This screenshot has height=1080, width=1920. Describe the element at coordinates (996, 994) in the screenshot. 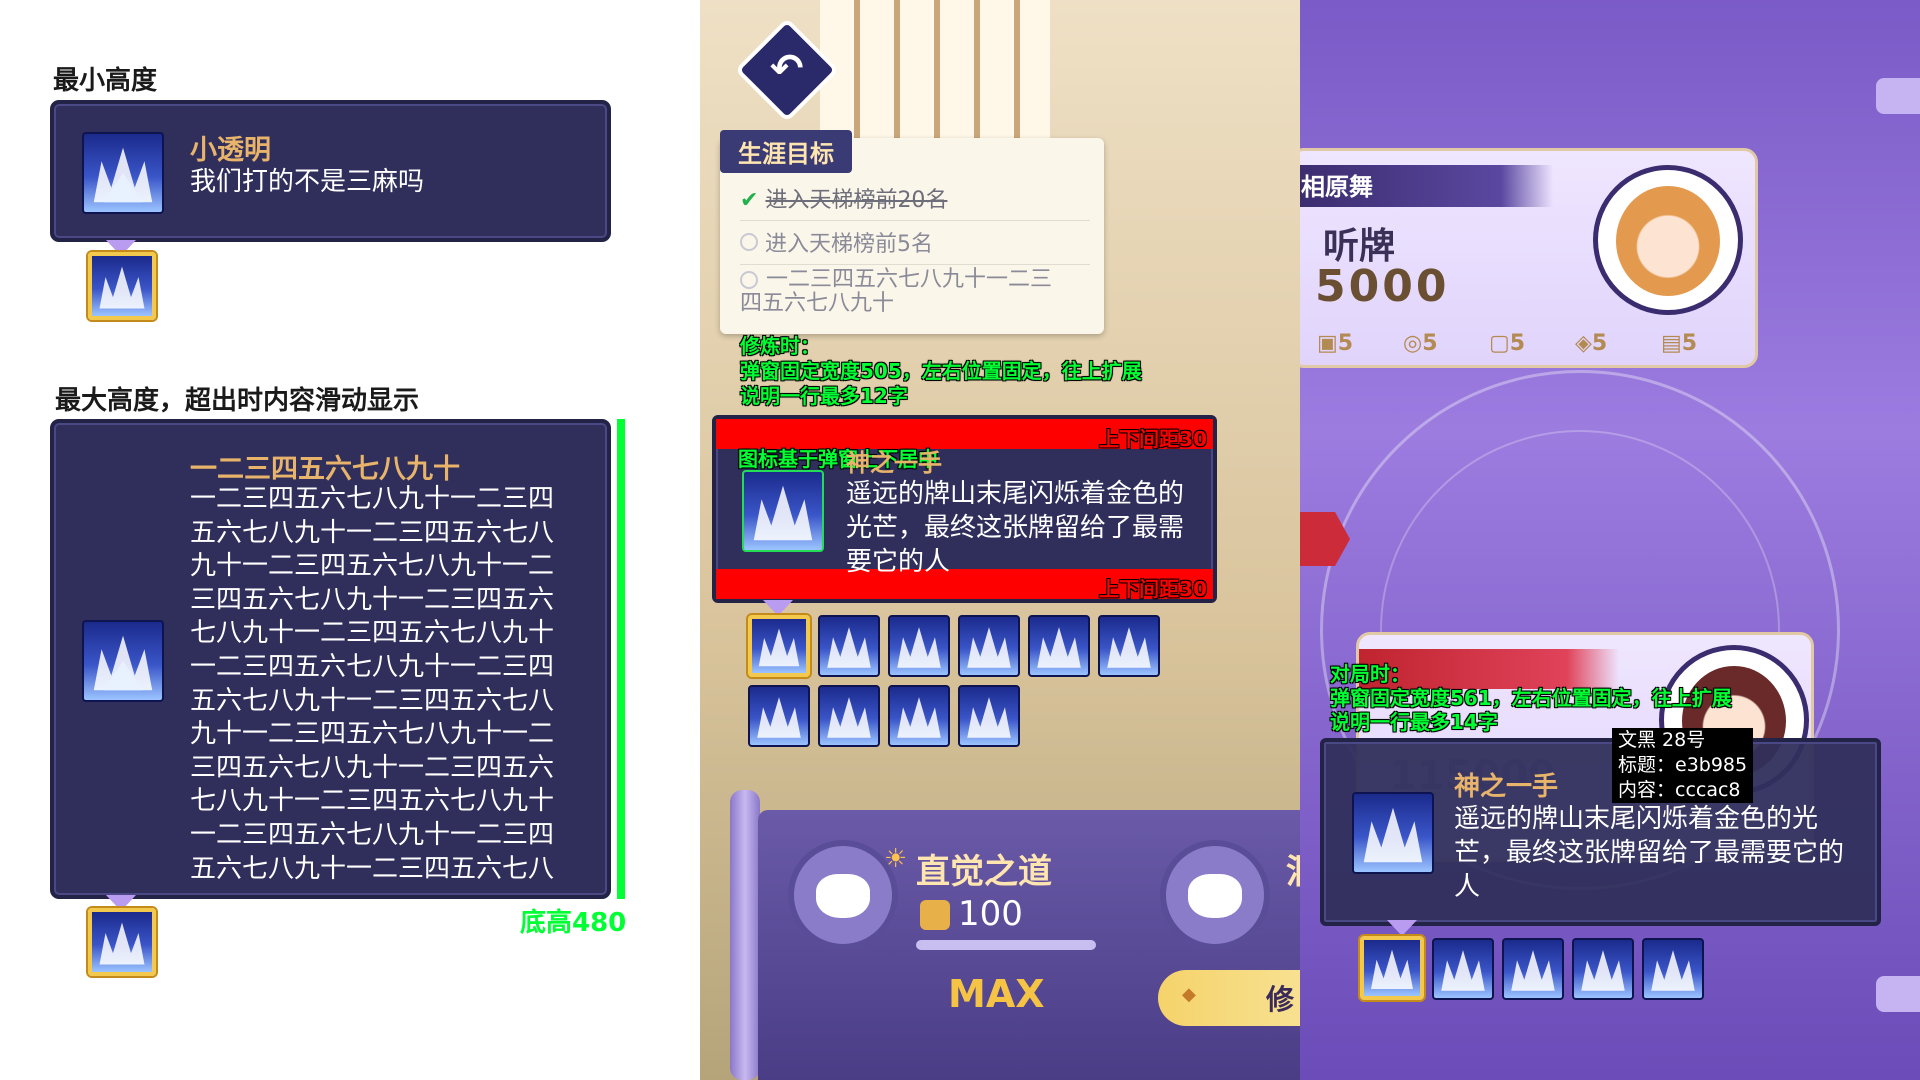

I see `max-label: MAX` at that location.